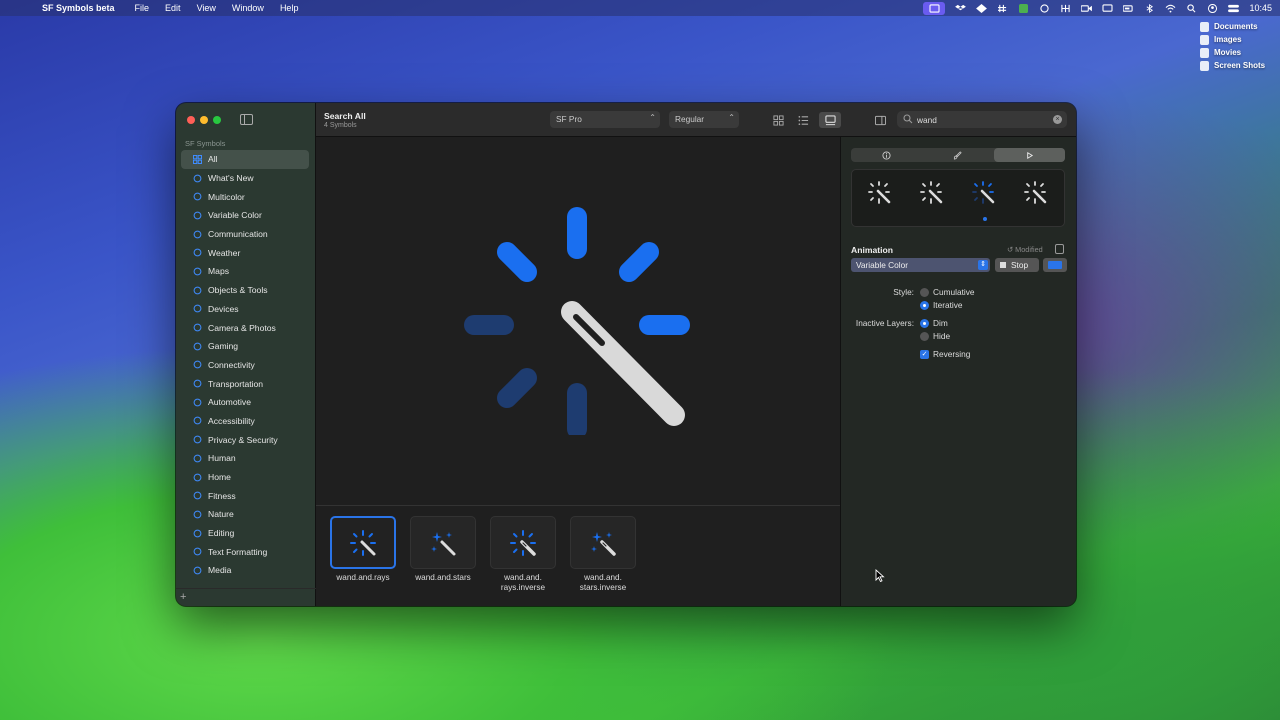 This screenshot has width=1280, height=720. What do you see at coordinates (941, 305) in the screenshot?
I see `style-radio-iterative: Iterative` at bounding box center [941, 305].